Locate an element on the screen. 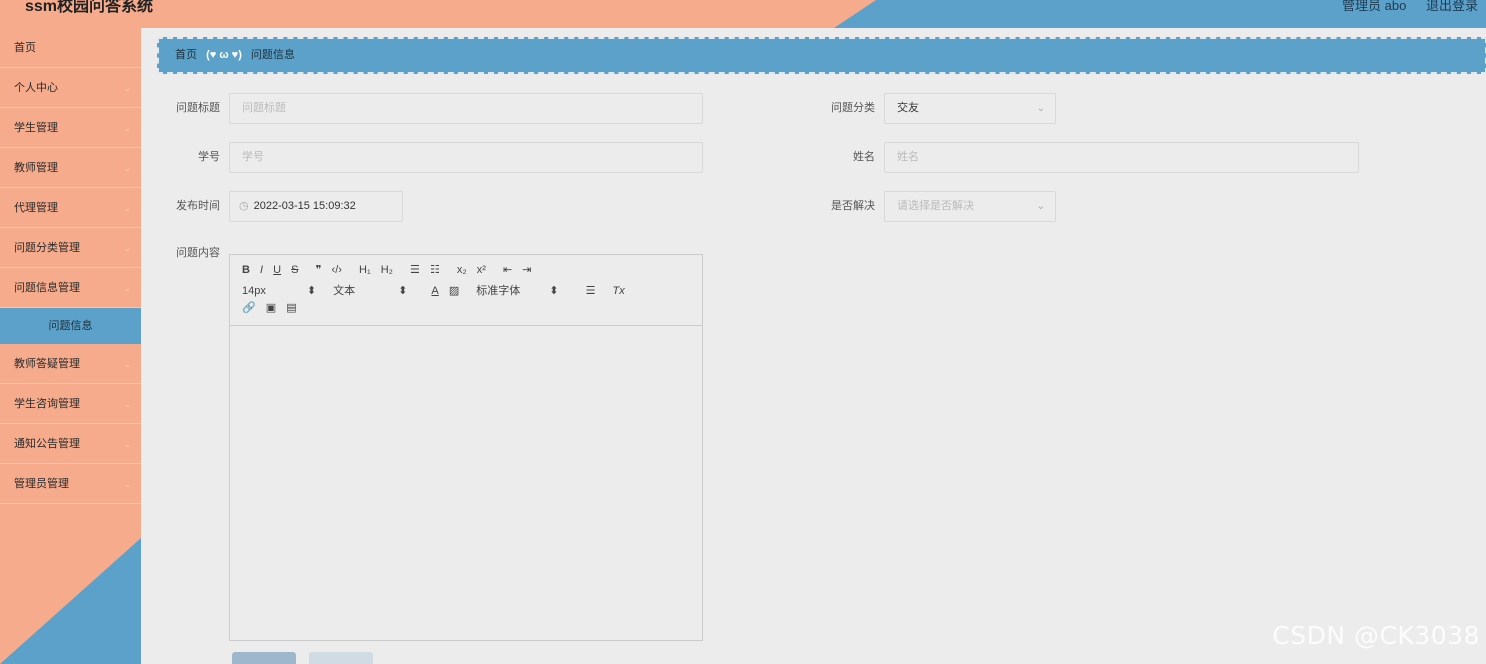  sidebar-item-teachers: 教师管理 ⌄ is located at coordinates (70, 168).